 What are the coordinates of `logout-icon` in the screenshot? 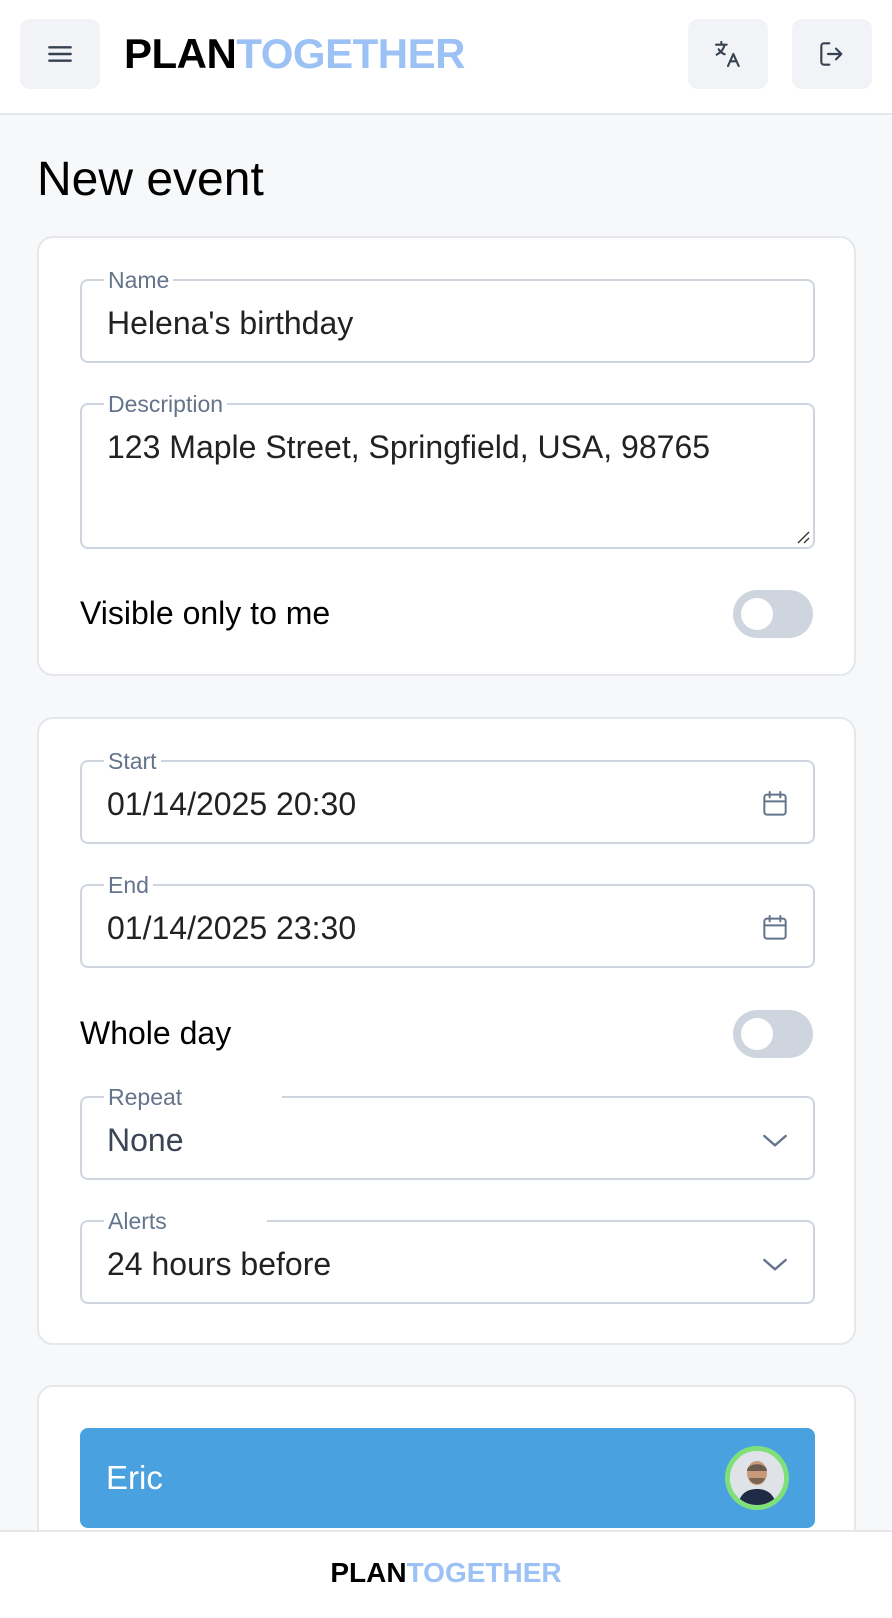 It's located at (831, 54).